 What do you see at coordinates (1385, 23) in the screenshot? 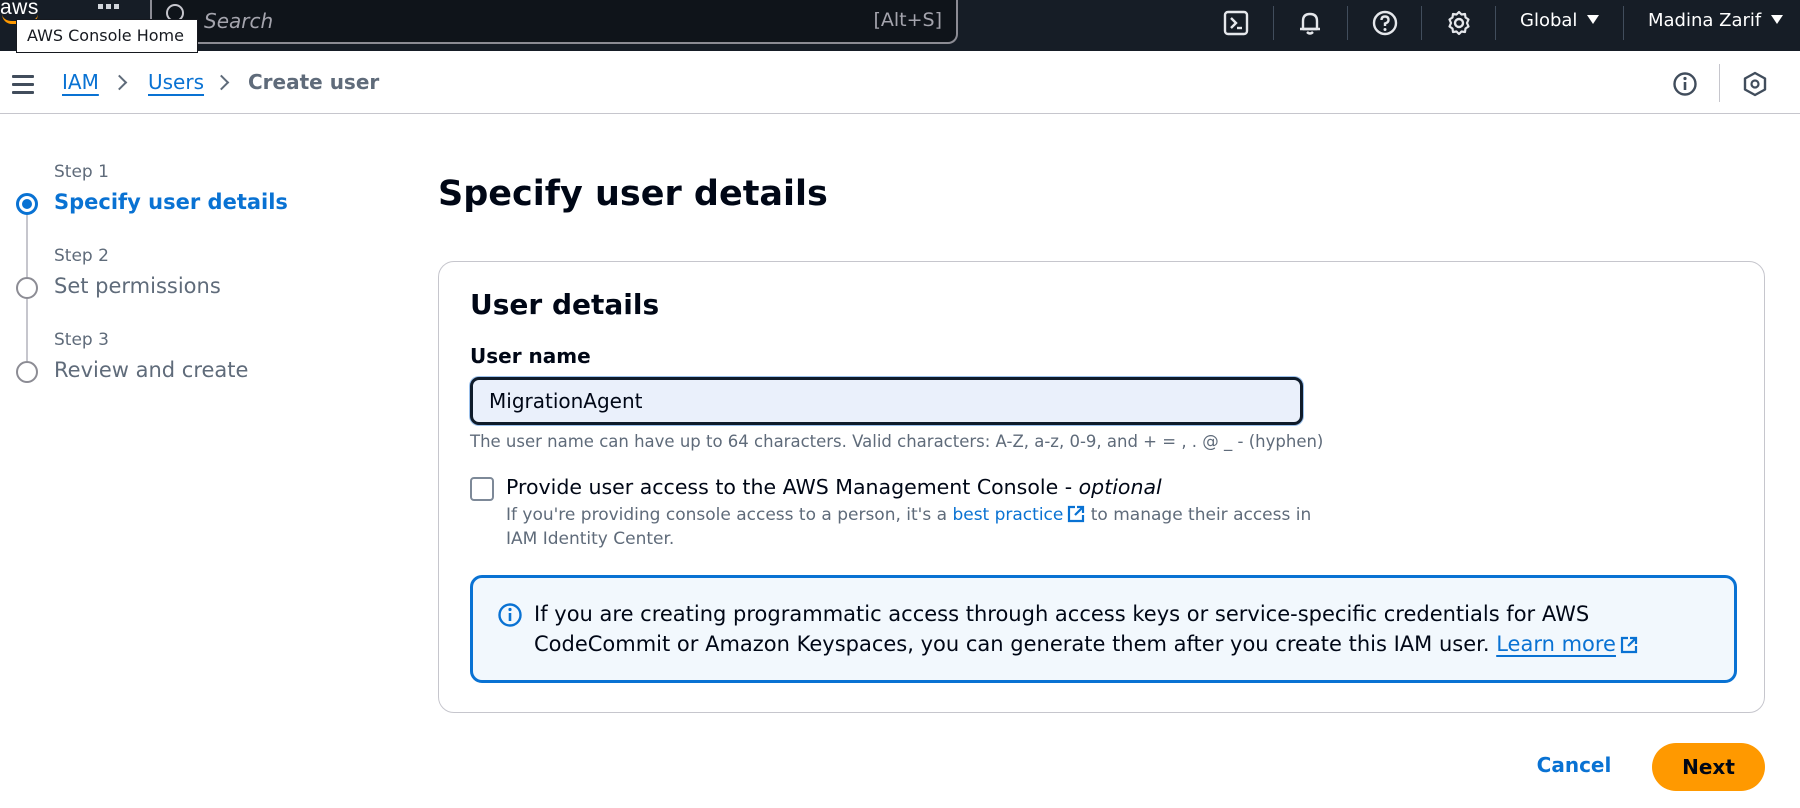
I see `help-icon` at bounding box center [1385, 23].